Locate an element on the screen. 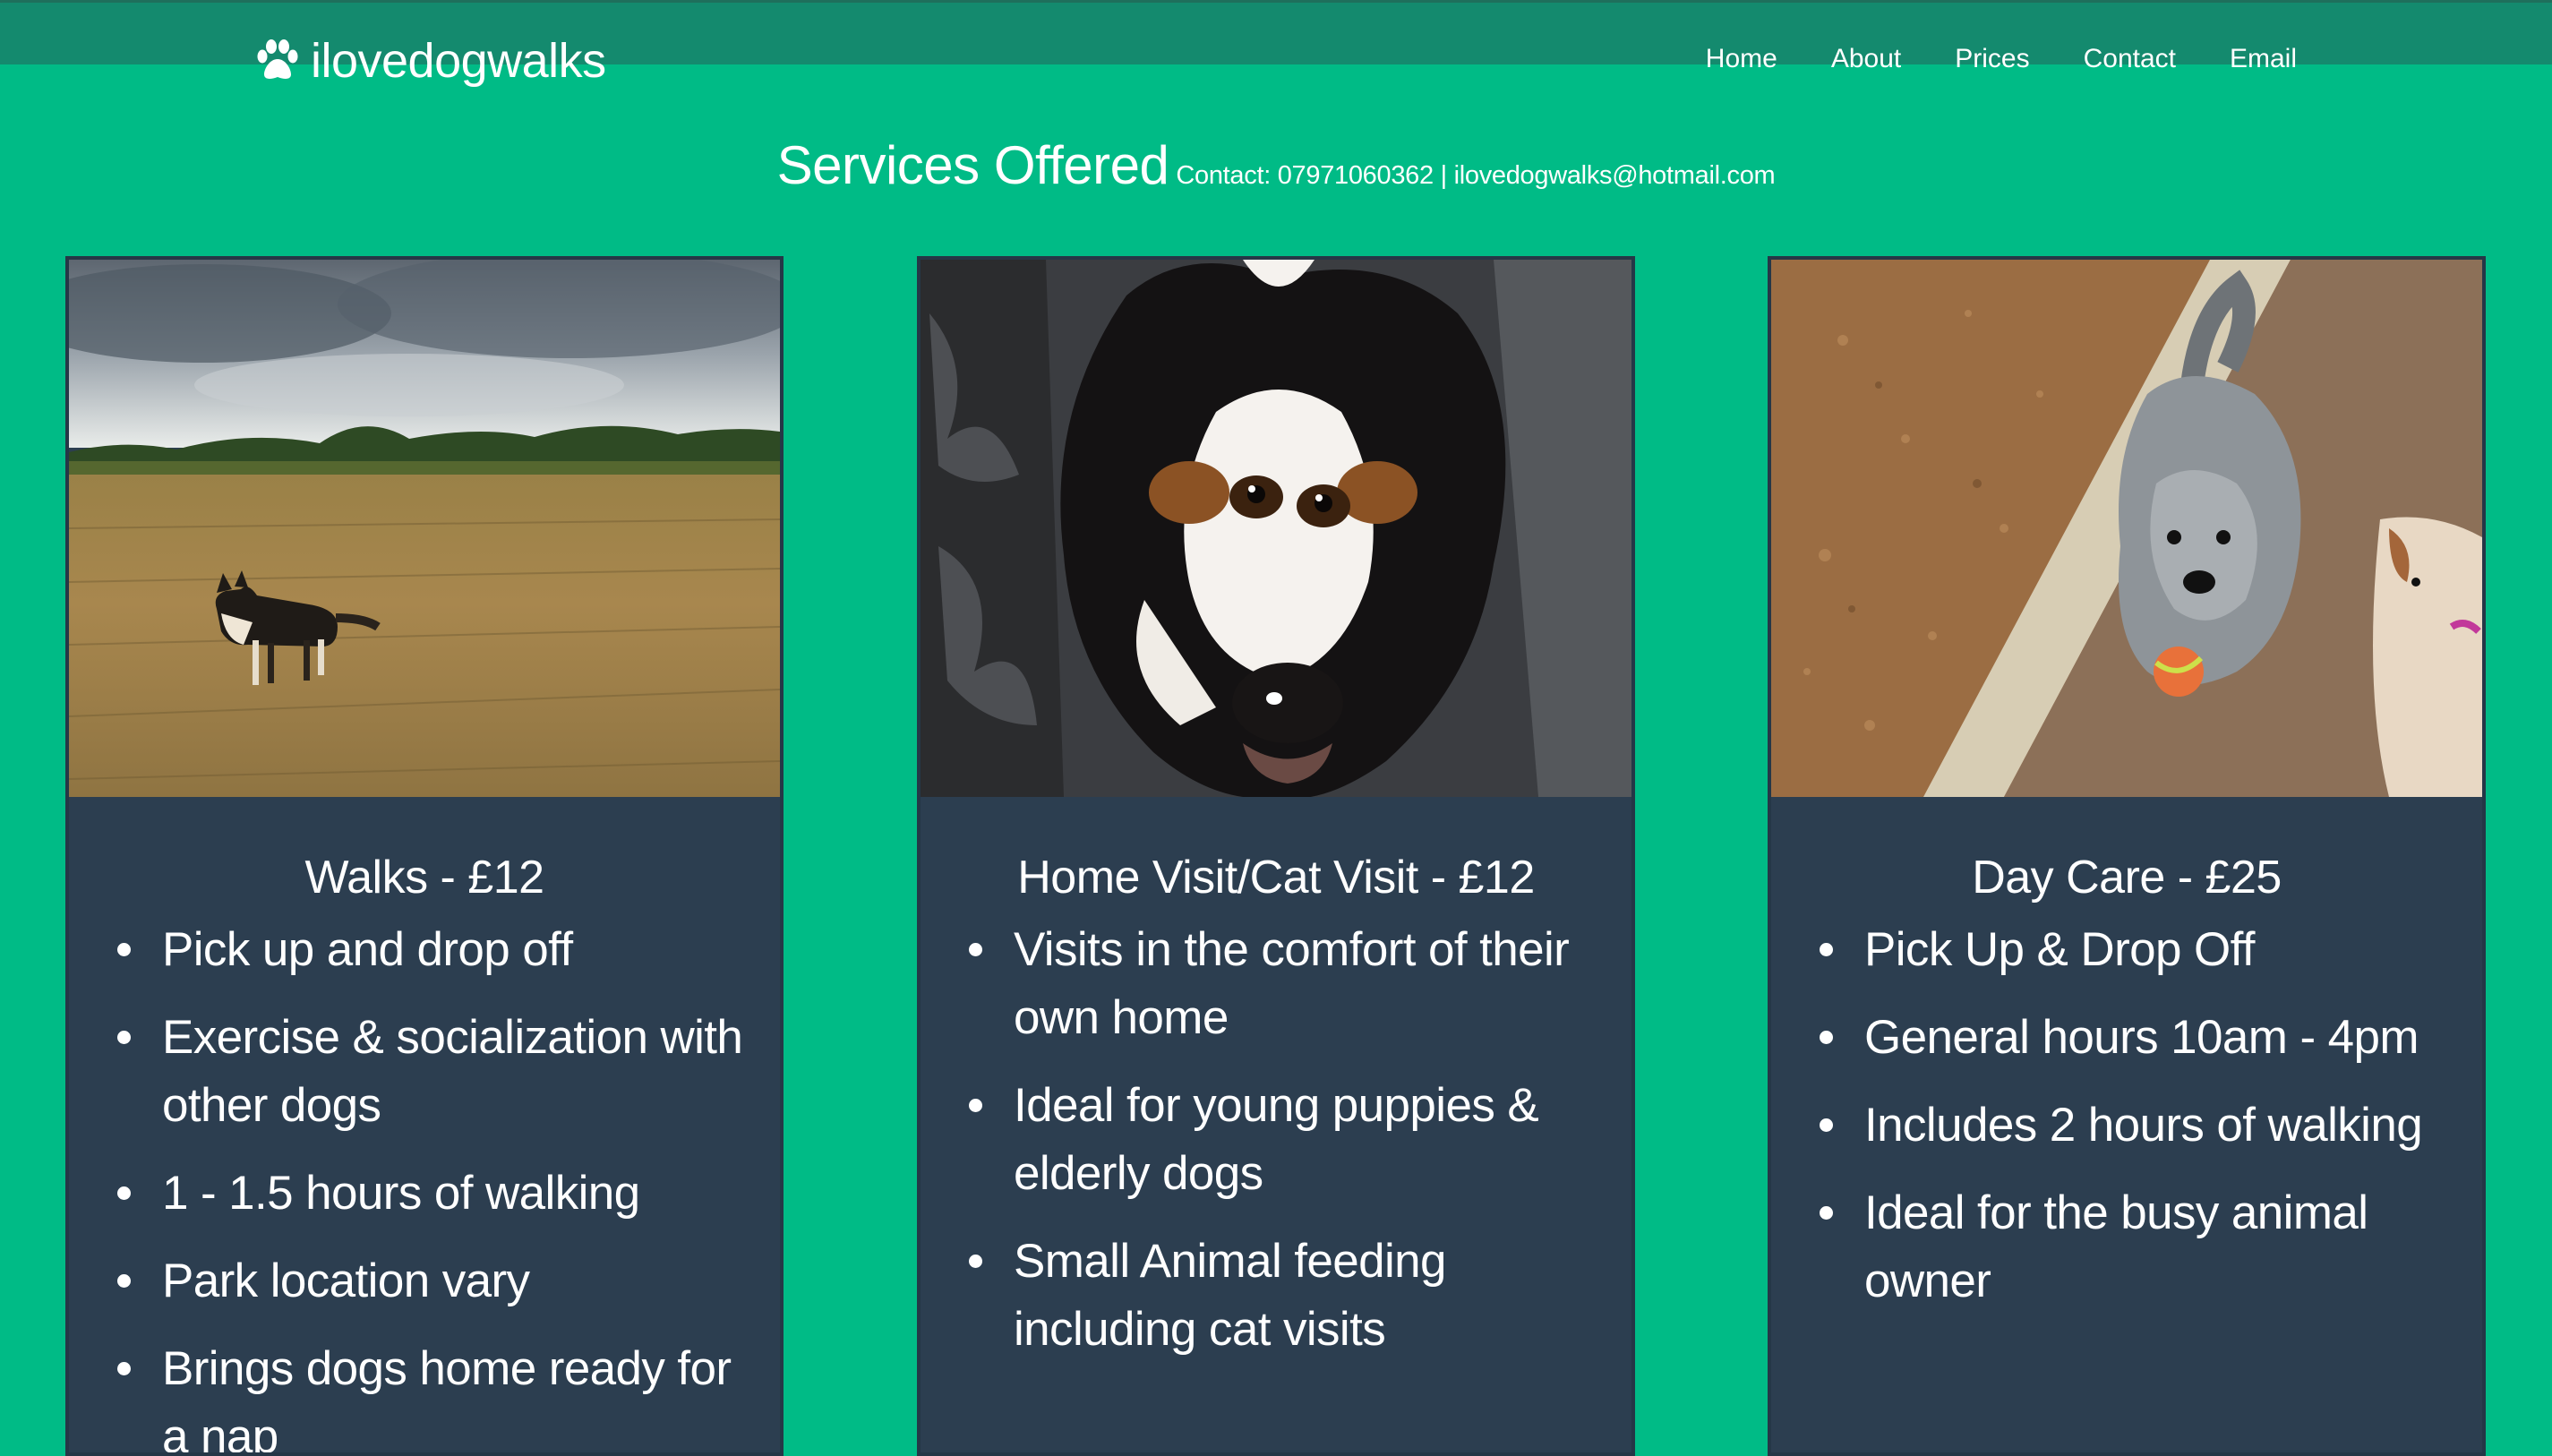  list-item: Park location vary is located at coordinates (439, 1281).